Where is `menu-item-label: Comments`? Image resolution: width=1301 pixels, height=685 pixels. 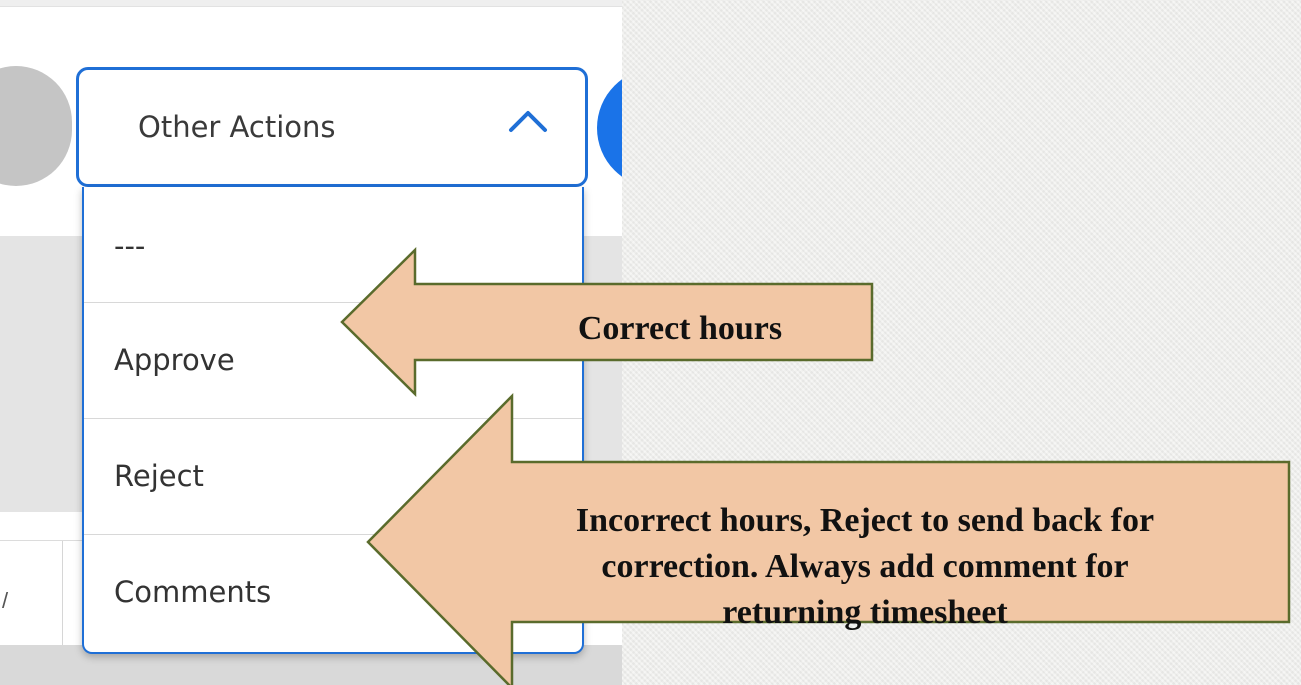
menu-item-label: Comments is located at coordinates (193, 592).